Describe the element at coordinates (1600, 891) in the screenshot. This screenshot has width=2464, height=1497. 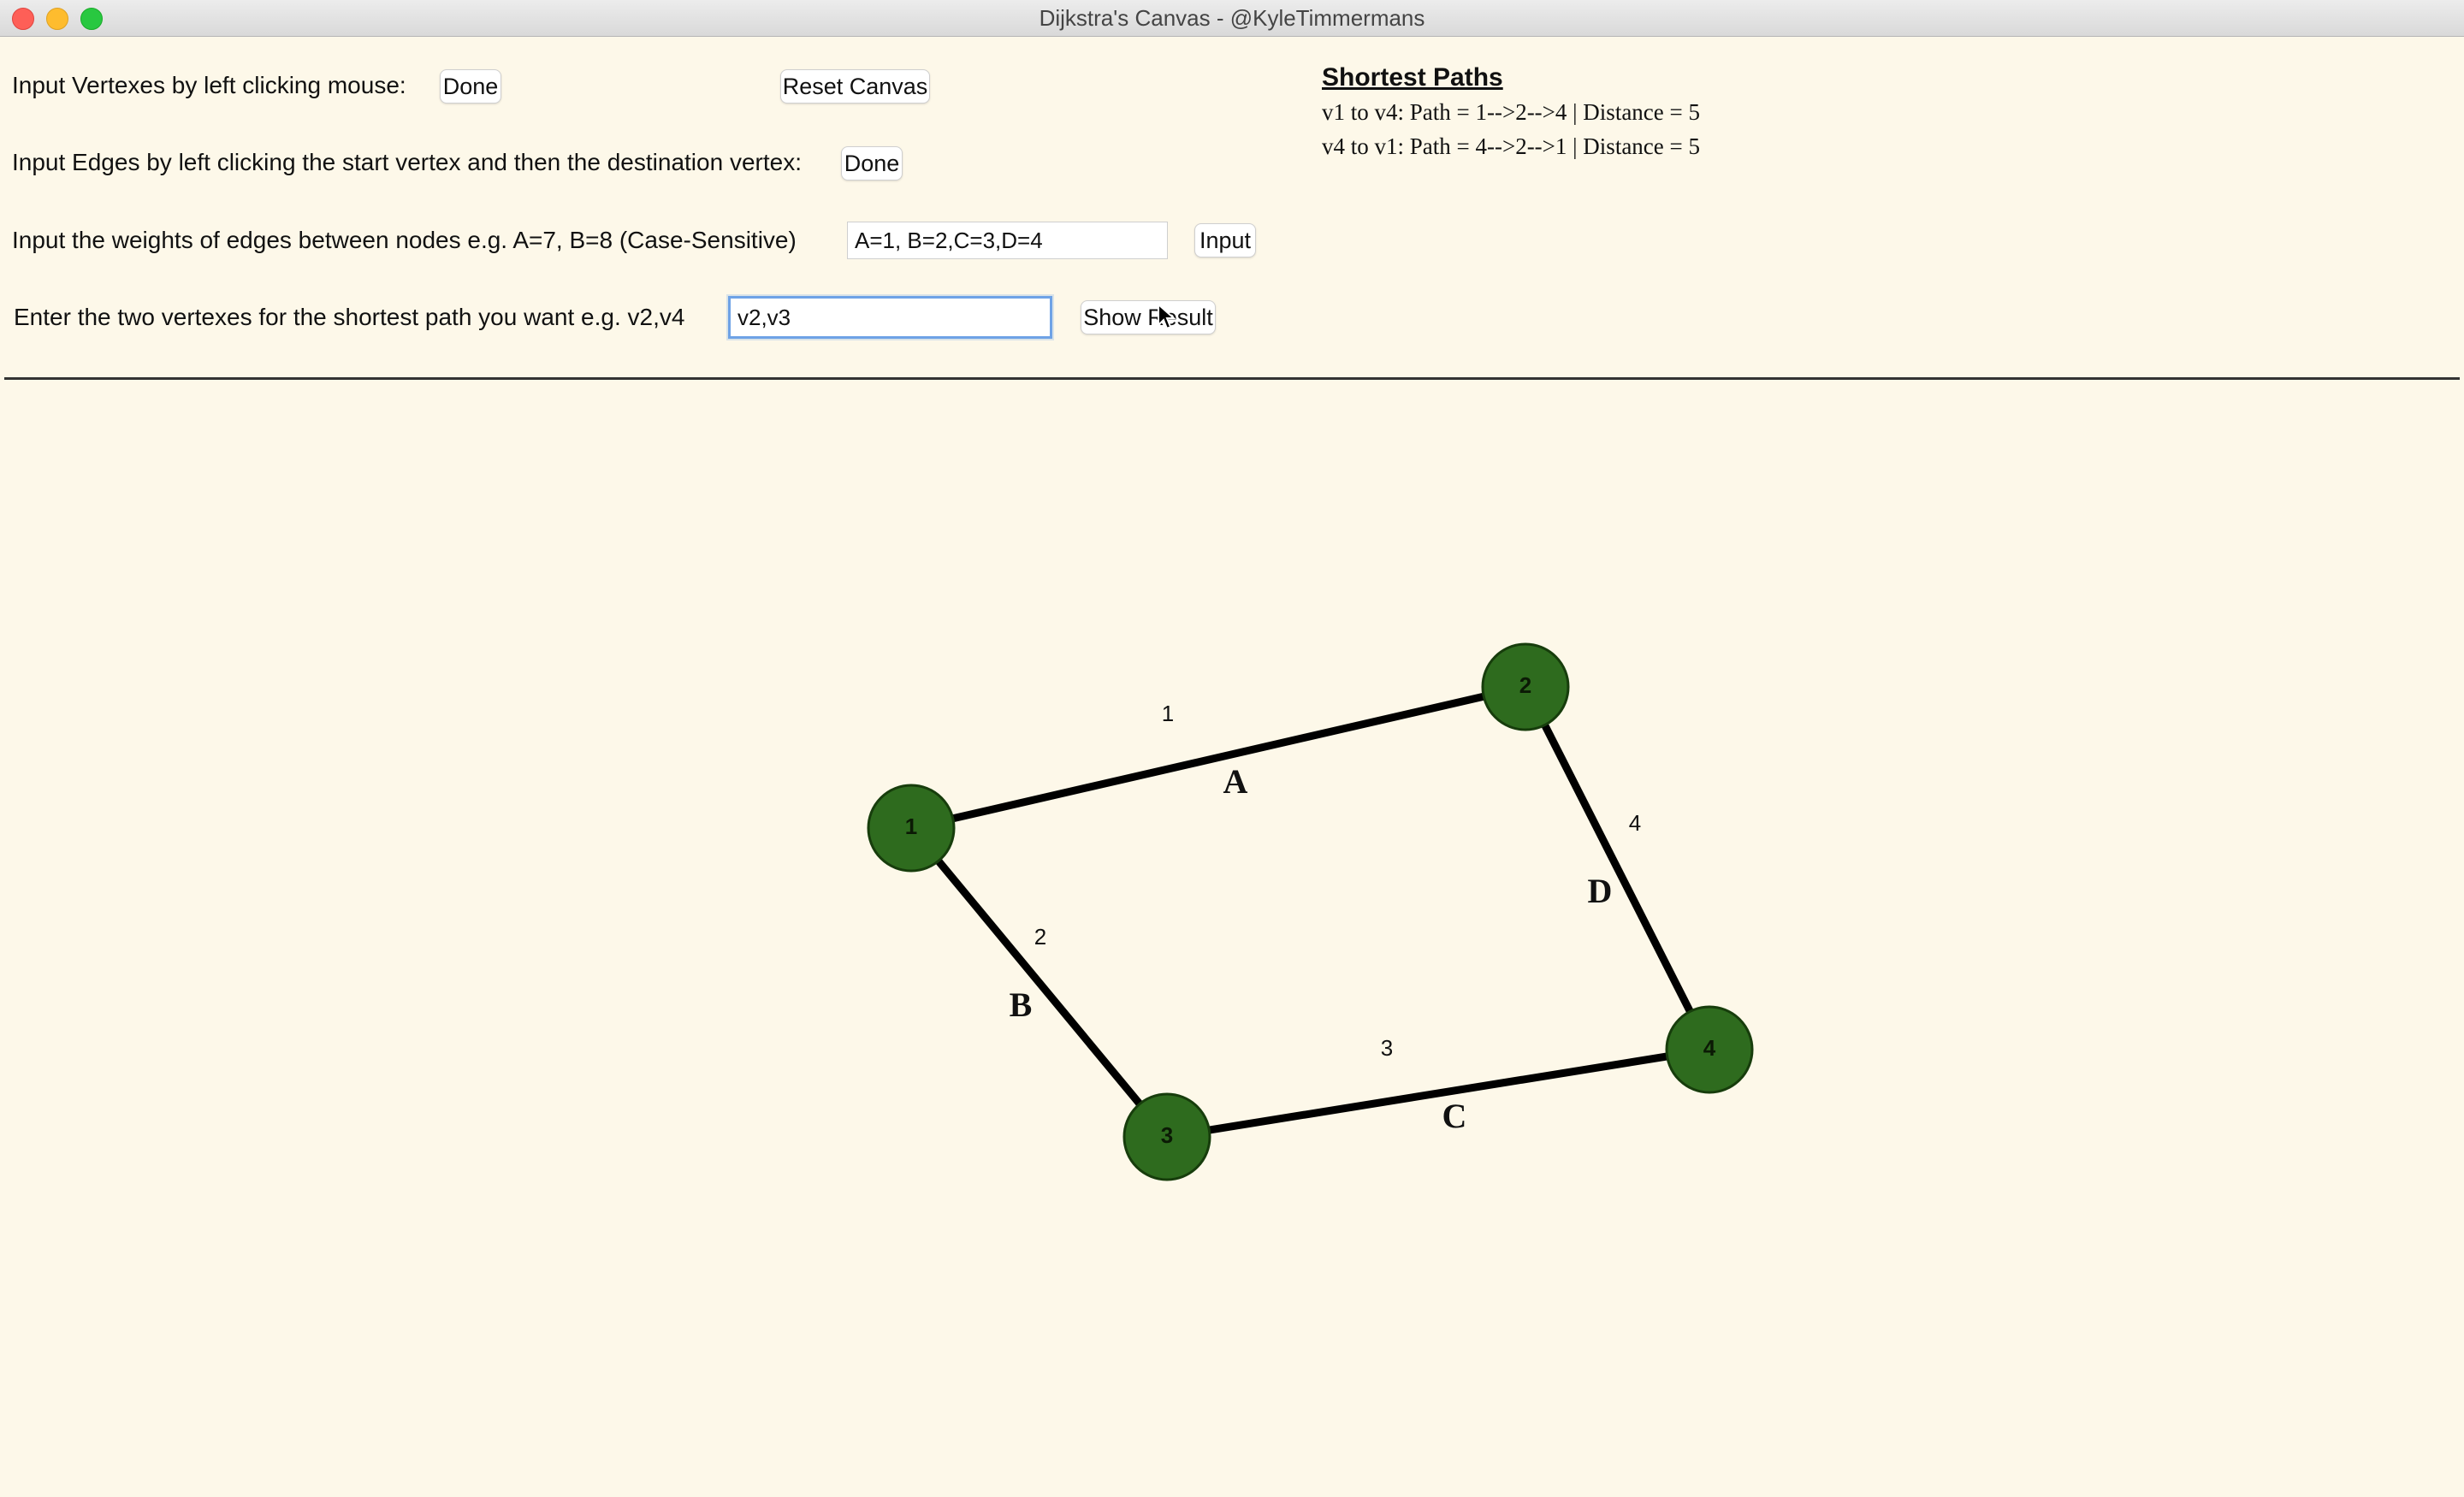
I see `edge-name-label: D` at that location.